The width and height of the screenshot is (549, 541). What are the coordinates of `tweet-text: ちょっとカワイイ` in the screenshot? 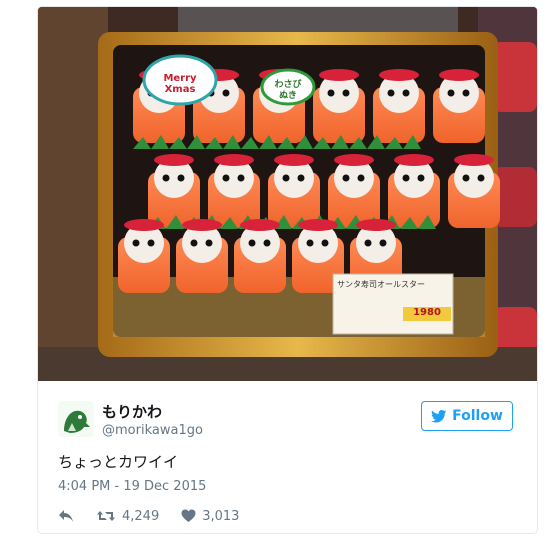 It's located at (118, 462).